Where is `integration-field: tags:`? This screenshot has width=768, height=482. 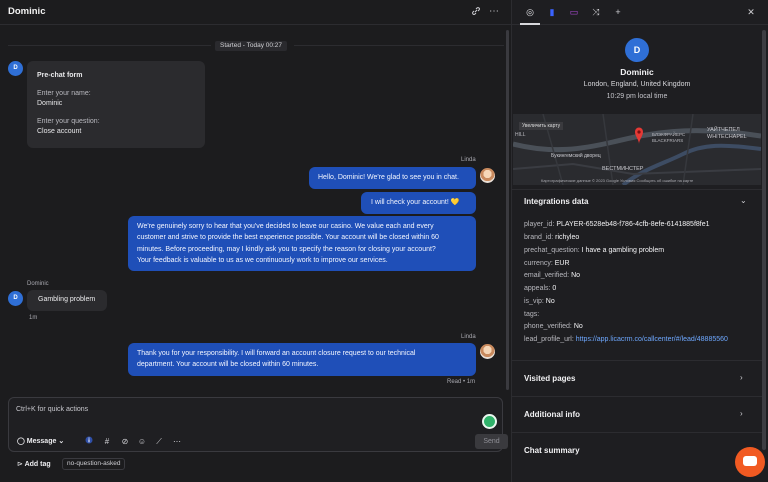 integration-field: tags: is located at coordinates (531, 314).